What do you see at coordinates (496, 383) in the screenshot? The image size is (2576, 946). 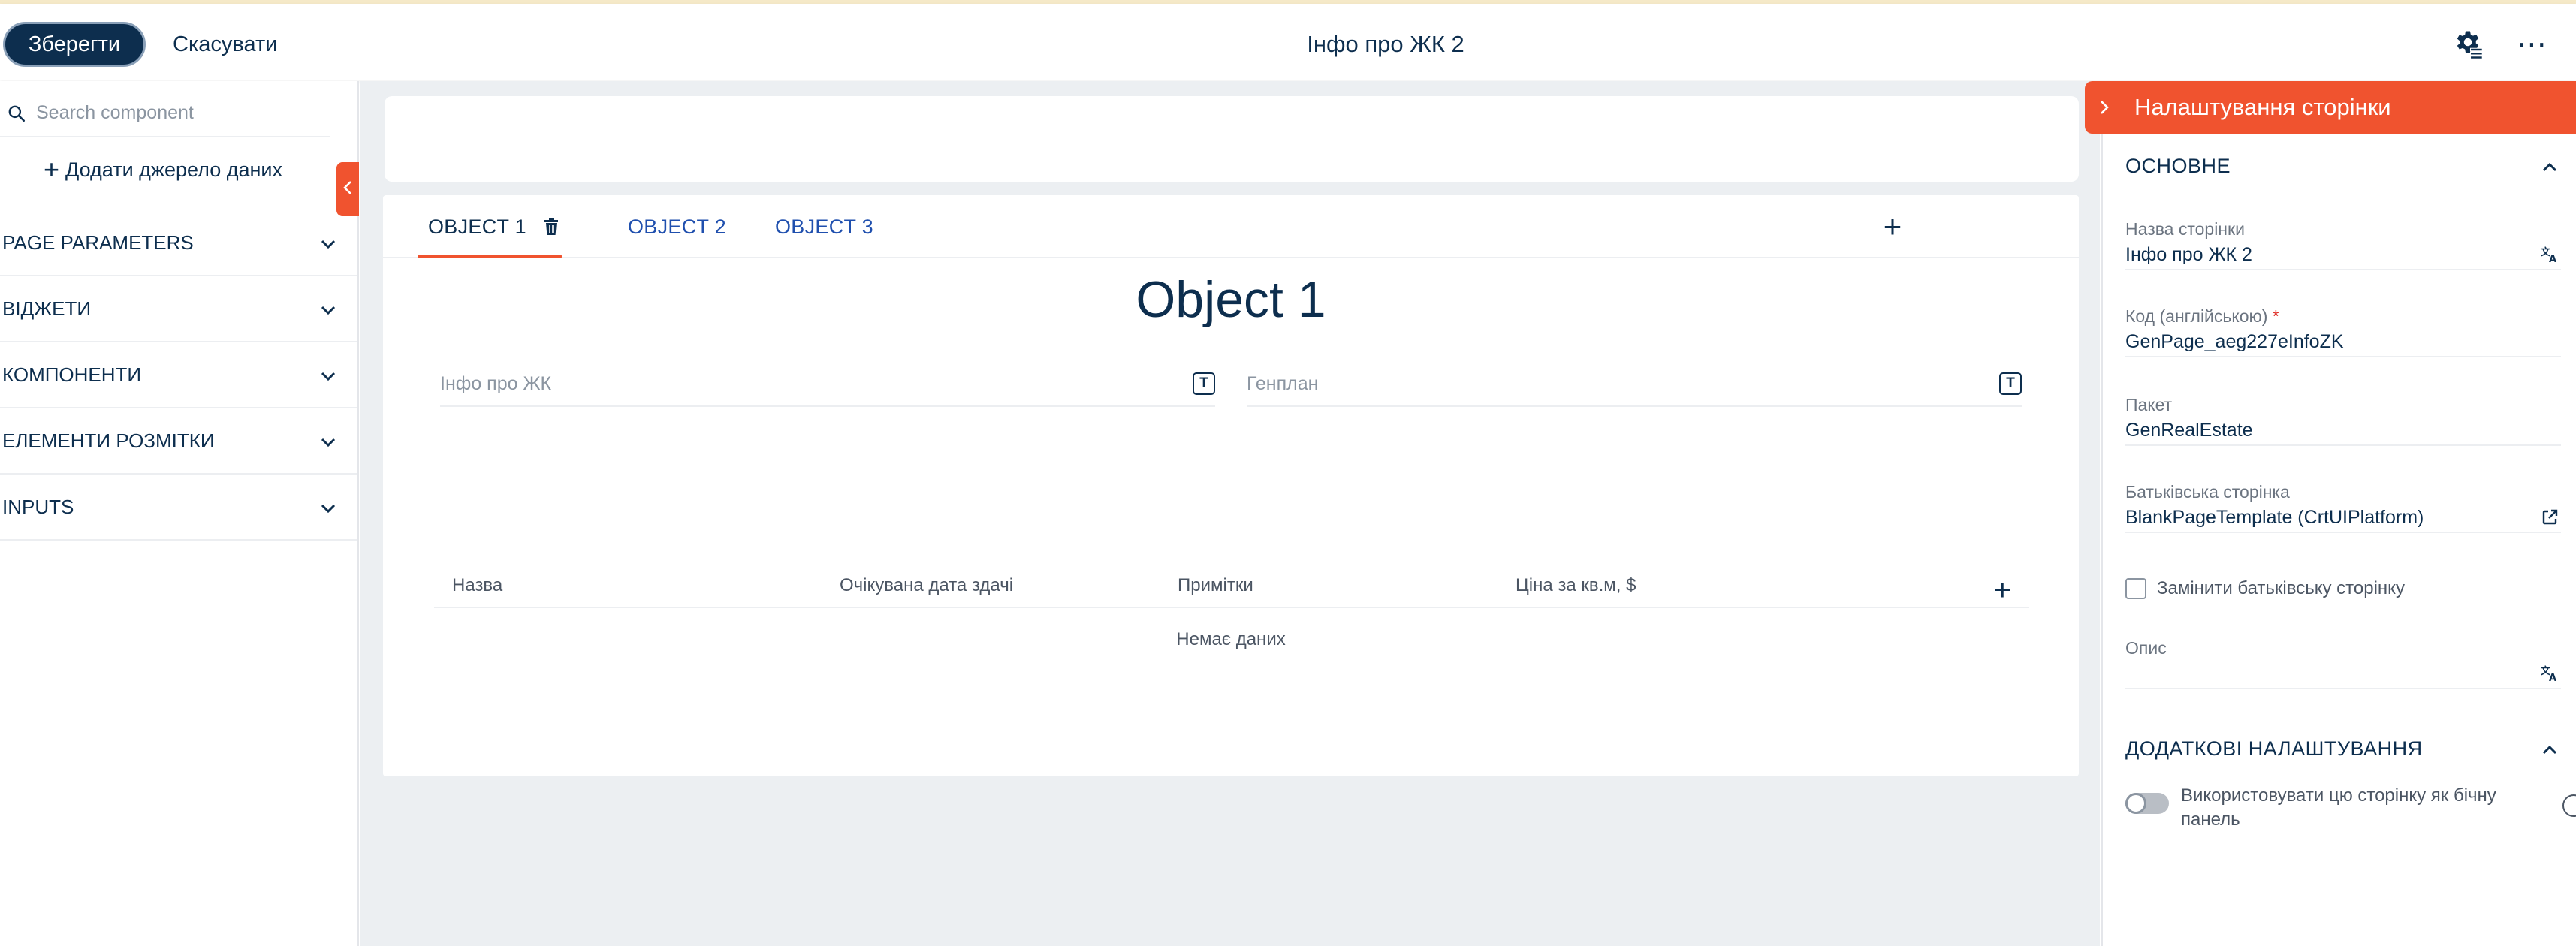 I see `field-label: Інфо про ЖК` at bounding box center [496, 383].